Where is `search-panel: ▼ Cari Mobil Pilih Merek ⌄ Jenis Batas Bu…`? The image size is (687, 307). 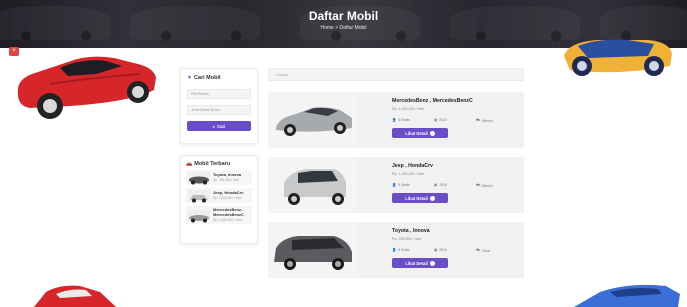
search-panel: ▼ Cari Mobil Pilih Merek ⌄ Jenis Batas Bu… is located at coordinates (219, 106).